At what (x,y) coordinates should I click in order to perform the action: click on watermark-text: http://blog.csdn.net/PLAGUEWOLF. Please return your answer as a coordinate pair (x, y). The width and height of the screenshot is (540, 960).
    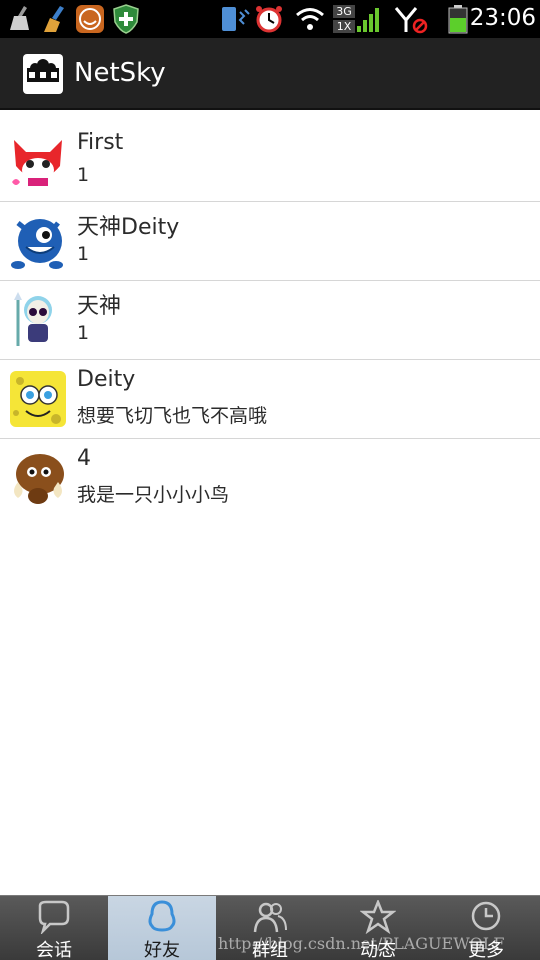
    Looking at the image, I should click on (361, 943).